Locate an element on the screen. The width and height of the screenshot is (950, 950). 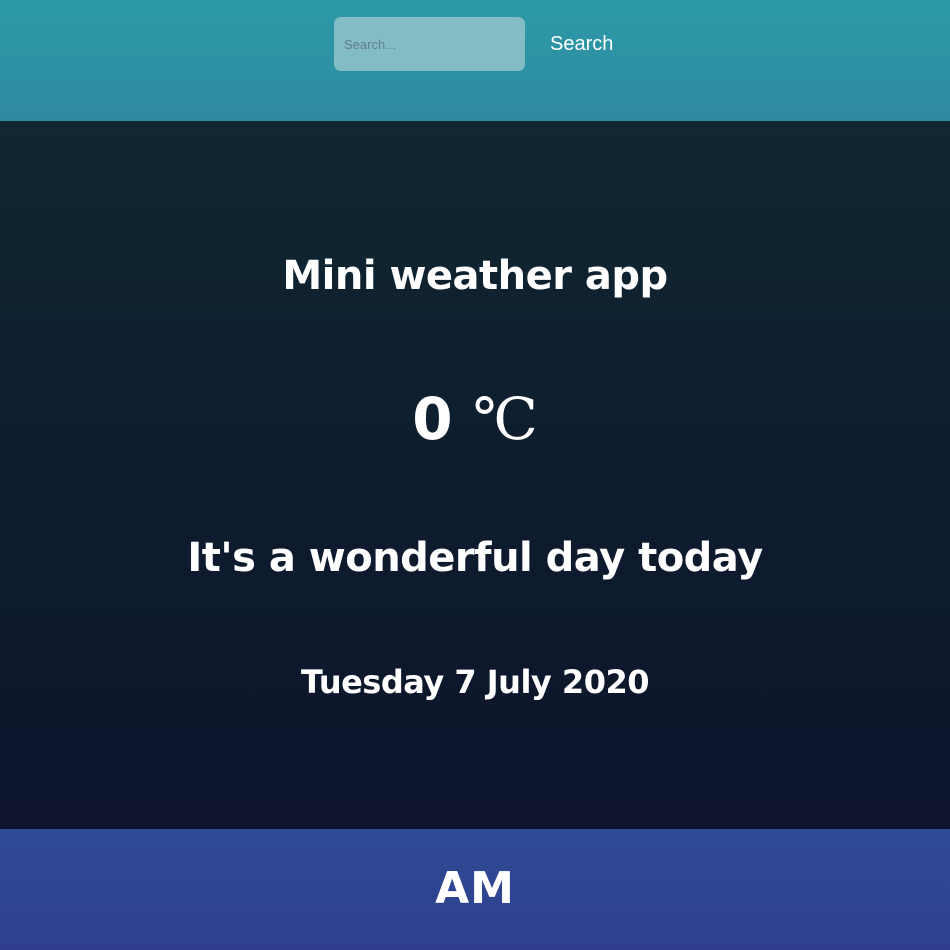
top-search-bar: Search is located at coordinates (475, 60).